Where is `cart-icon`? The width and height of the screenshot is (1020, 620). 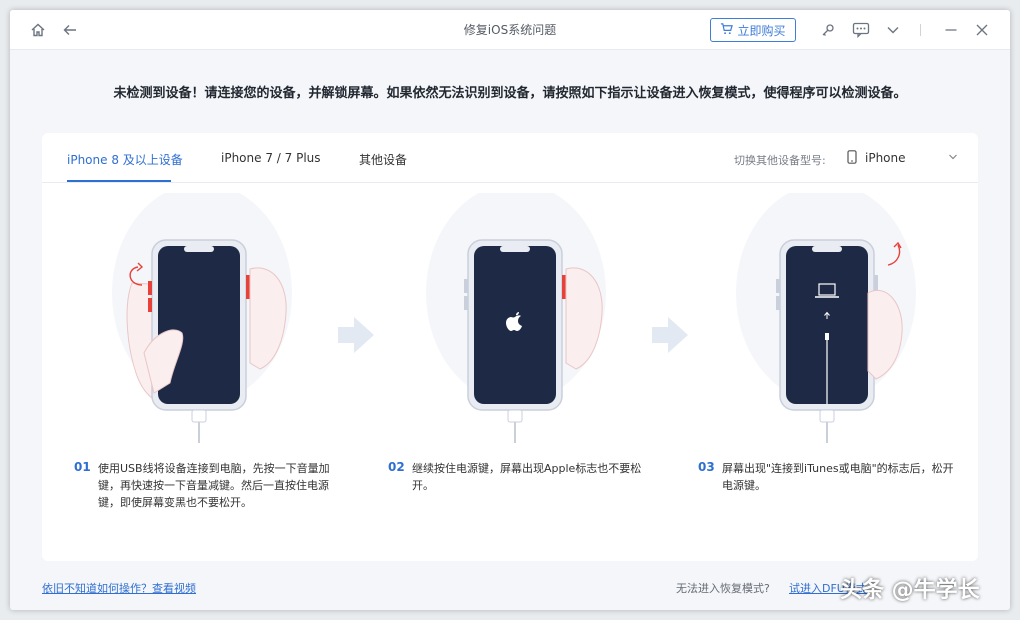
cart-icon is located at coordinates (727, 30).